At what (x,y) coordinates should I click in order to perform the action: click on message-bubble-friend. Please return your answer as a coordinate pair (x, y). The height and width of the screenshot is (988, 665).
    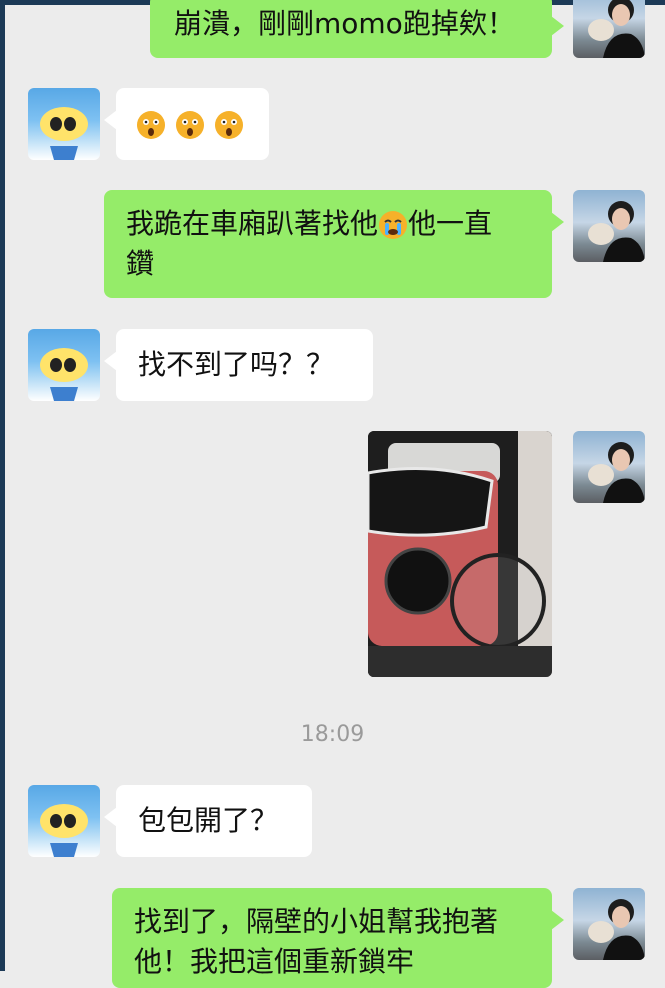
    Looking at the image, I should click on (186, 124).